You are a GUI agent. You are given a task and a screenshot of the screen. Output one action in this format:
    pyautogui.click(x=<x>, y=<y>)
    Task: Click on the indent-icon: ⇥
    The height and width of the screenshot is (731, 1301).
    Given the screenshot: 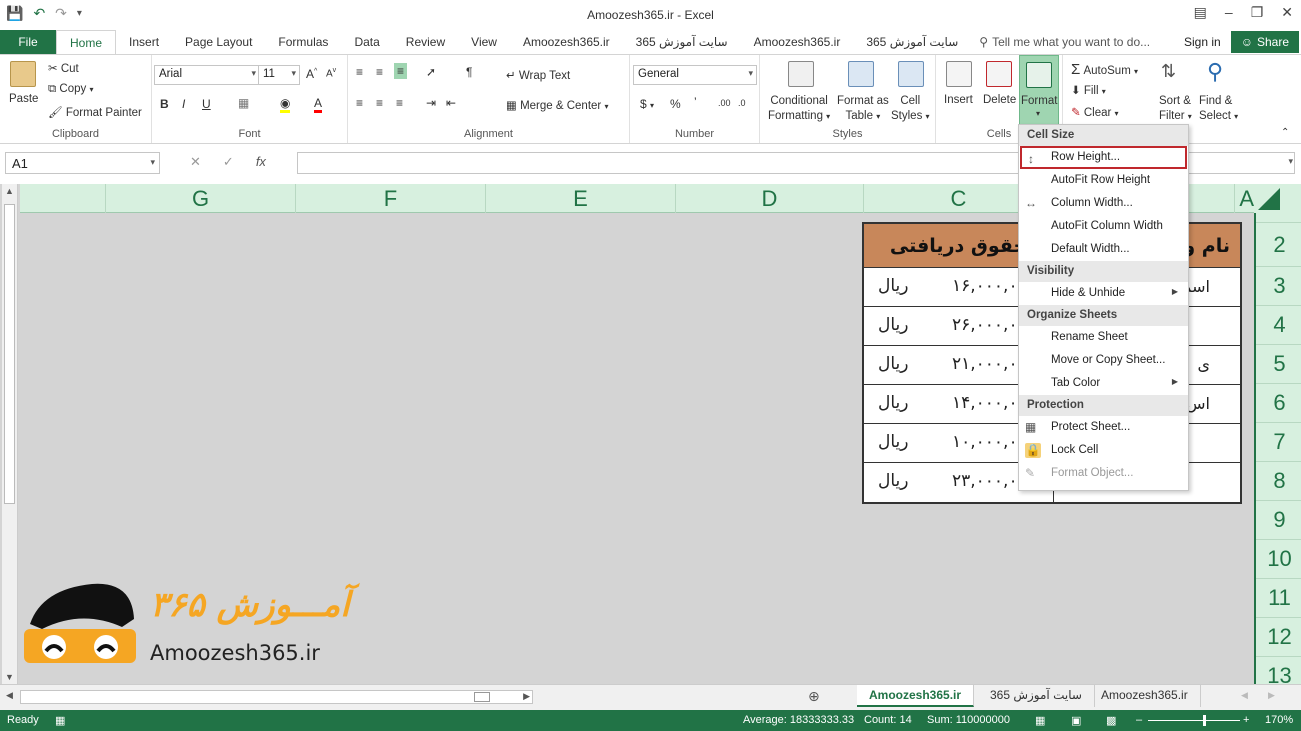 What is the action you would take?
    pyautogui.click(x=431, y=103)
    